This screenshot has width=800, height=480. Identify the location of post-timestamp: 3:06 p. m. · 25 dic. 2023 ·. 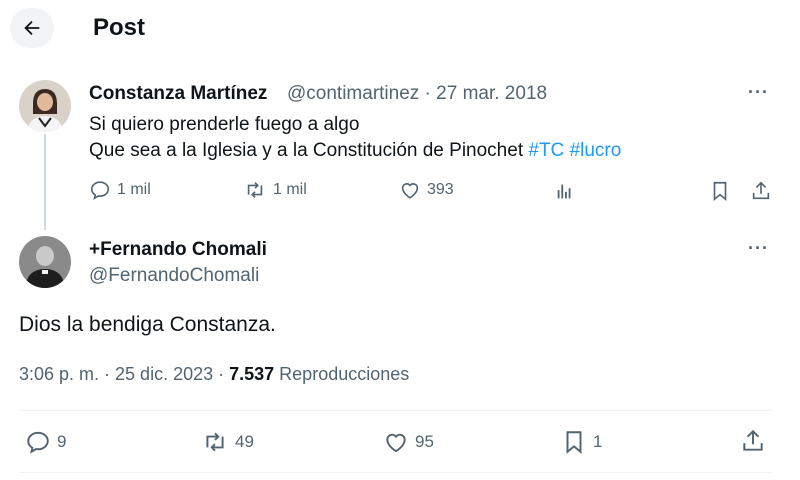
(124, 374).